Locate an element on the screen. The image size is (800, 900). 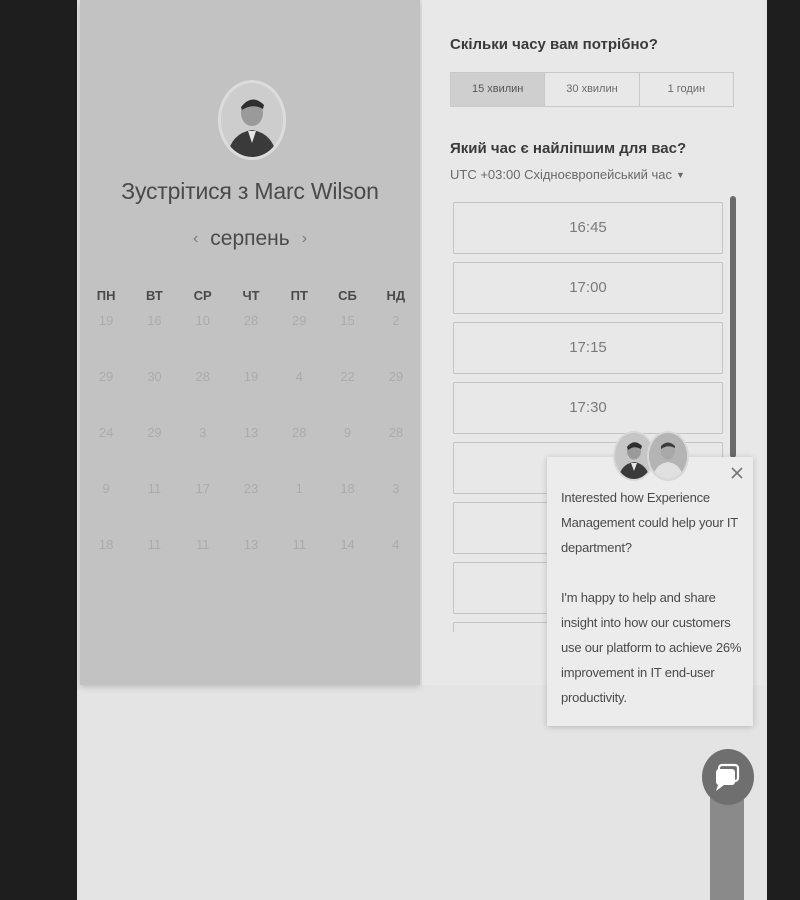
duration-question: Скільки часу вам потрібно? is located at coordinates (554, 44).